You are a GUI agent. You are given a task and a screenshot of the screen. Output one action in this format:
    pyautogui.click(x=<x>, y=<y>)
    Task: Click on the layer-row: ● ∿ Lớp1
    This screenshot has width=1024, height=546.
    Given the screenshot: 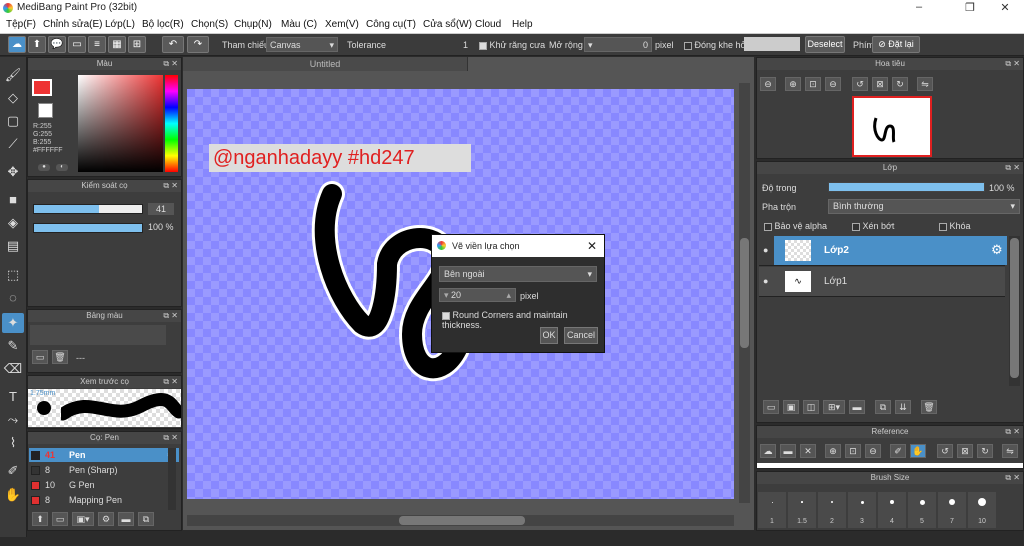 What is the action you would take?
    pyautogui.click(x=882, y=282)
    